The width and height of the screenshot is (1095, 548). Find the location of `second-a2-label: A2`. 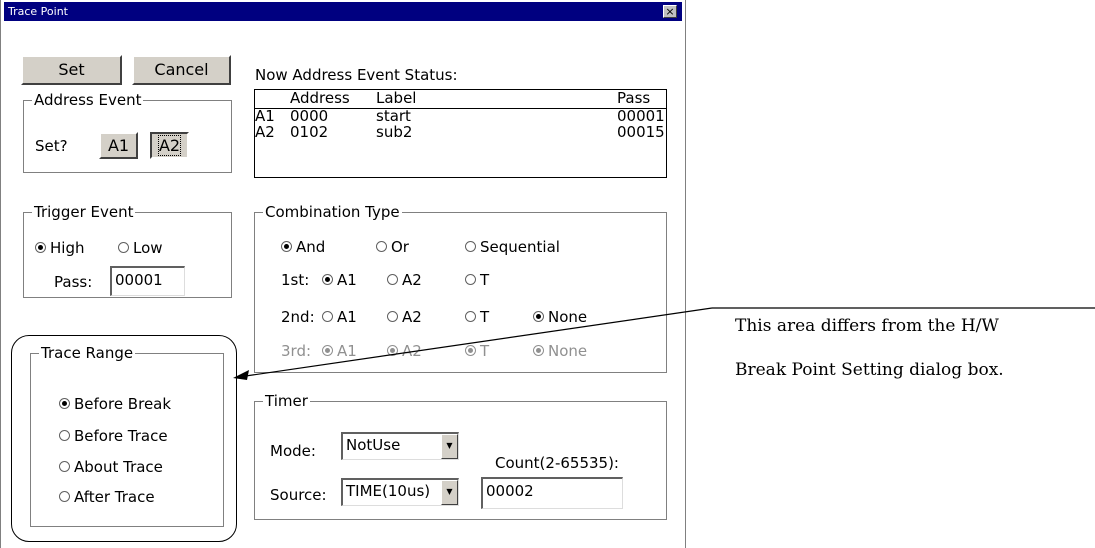

second-a2-label: A2 is located at coordinates (412, 317).